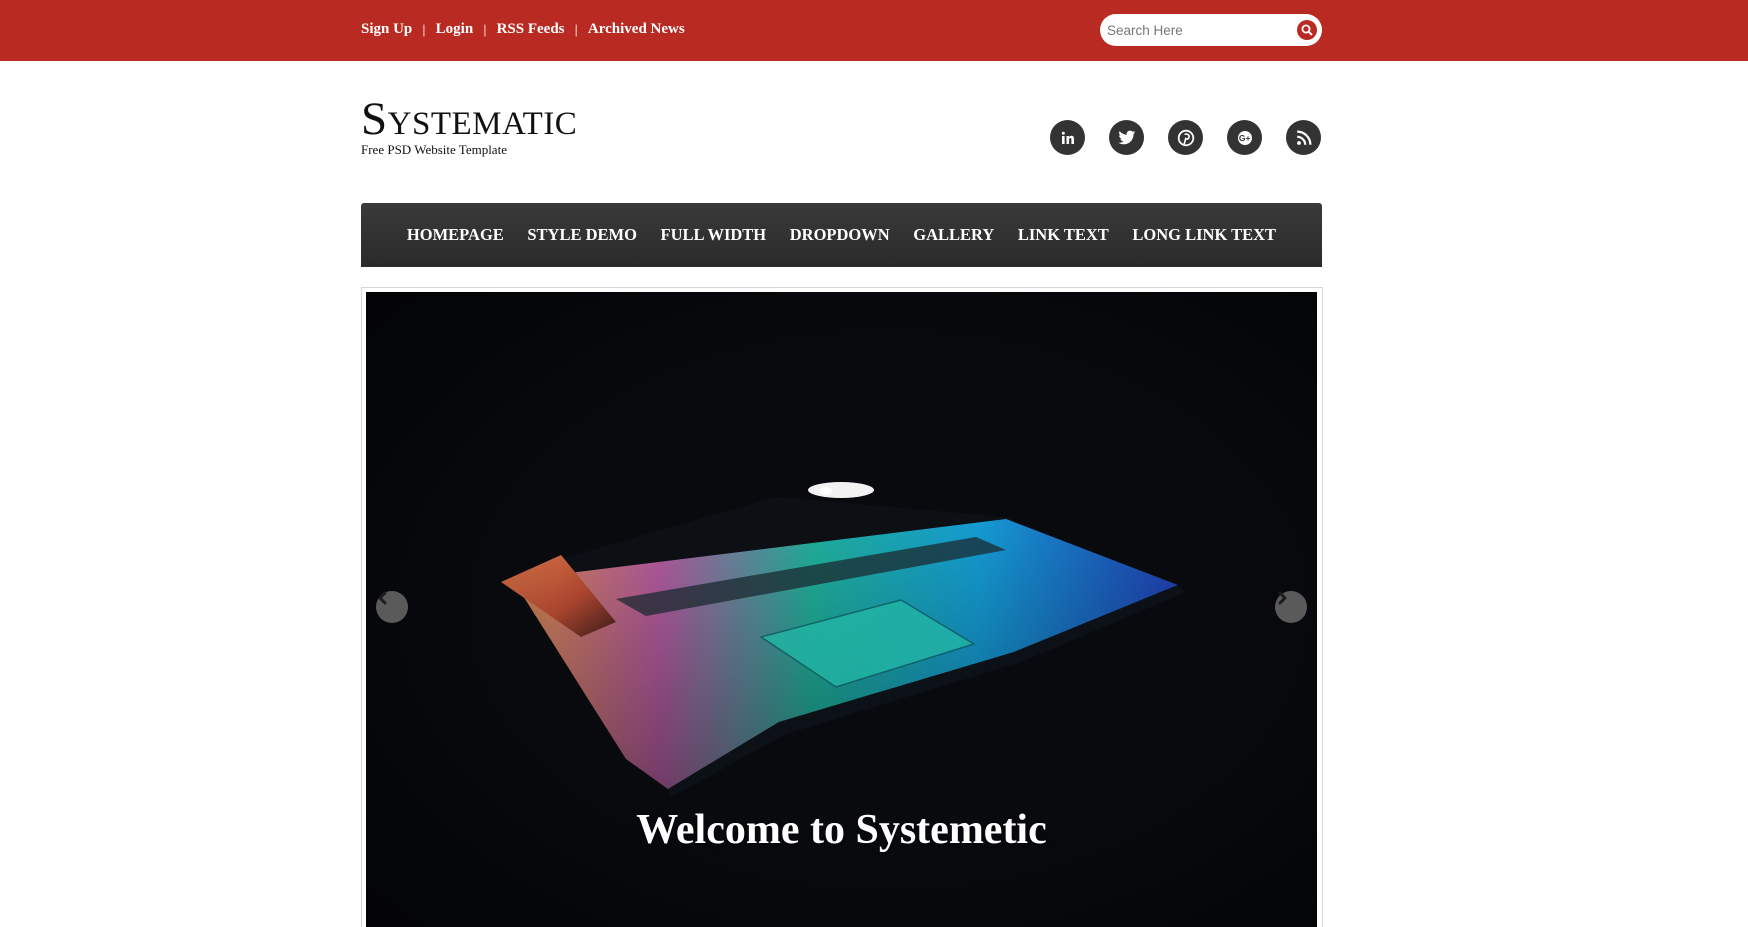 This screenshot has height=927, width=1748. I want to click on nav-link-text: LINK TEXT, so click(1063, 235).